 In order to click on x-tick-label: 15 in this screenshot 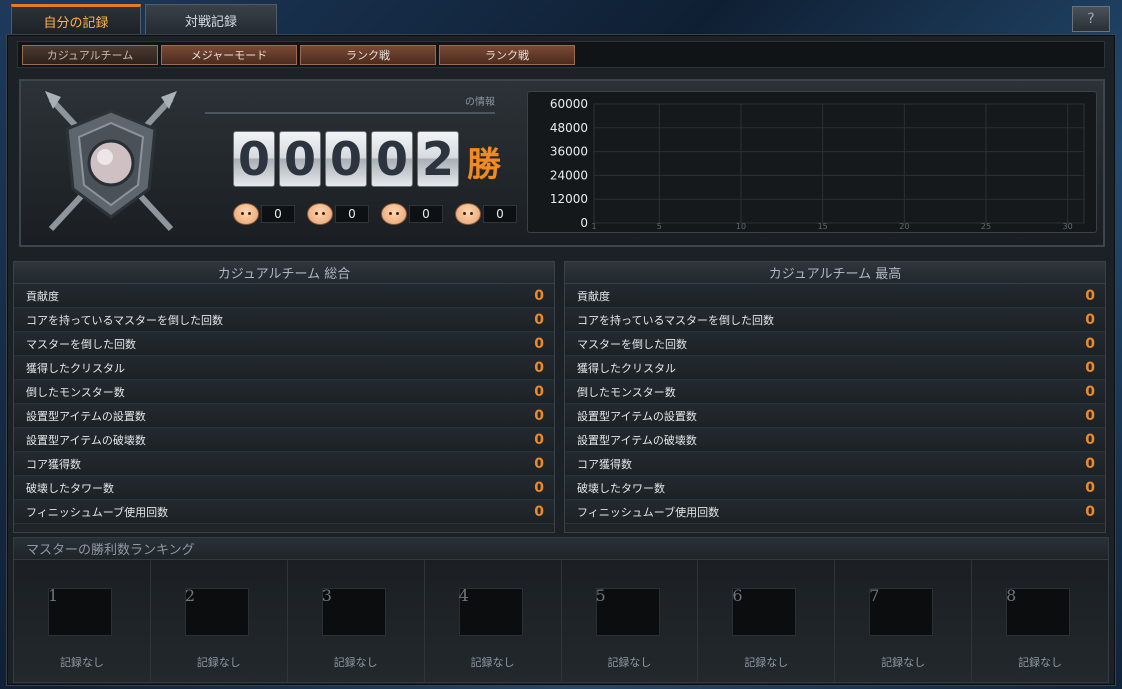, I will do `click(823, 226)`.